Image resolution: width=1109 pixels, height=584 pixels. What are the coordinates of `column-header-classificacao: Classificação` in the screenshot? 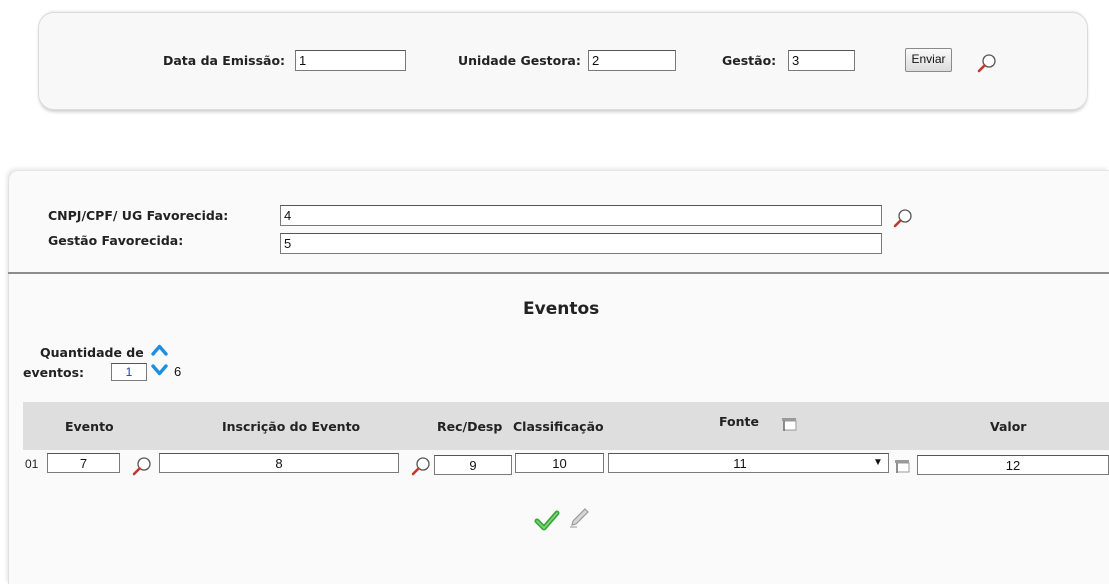 It's located at (558, 426).